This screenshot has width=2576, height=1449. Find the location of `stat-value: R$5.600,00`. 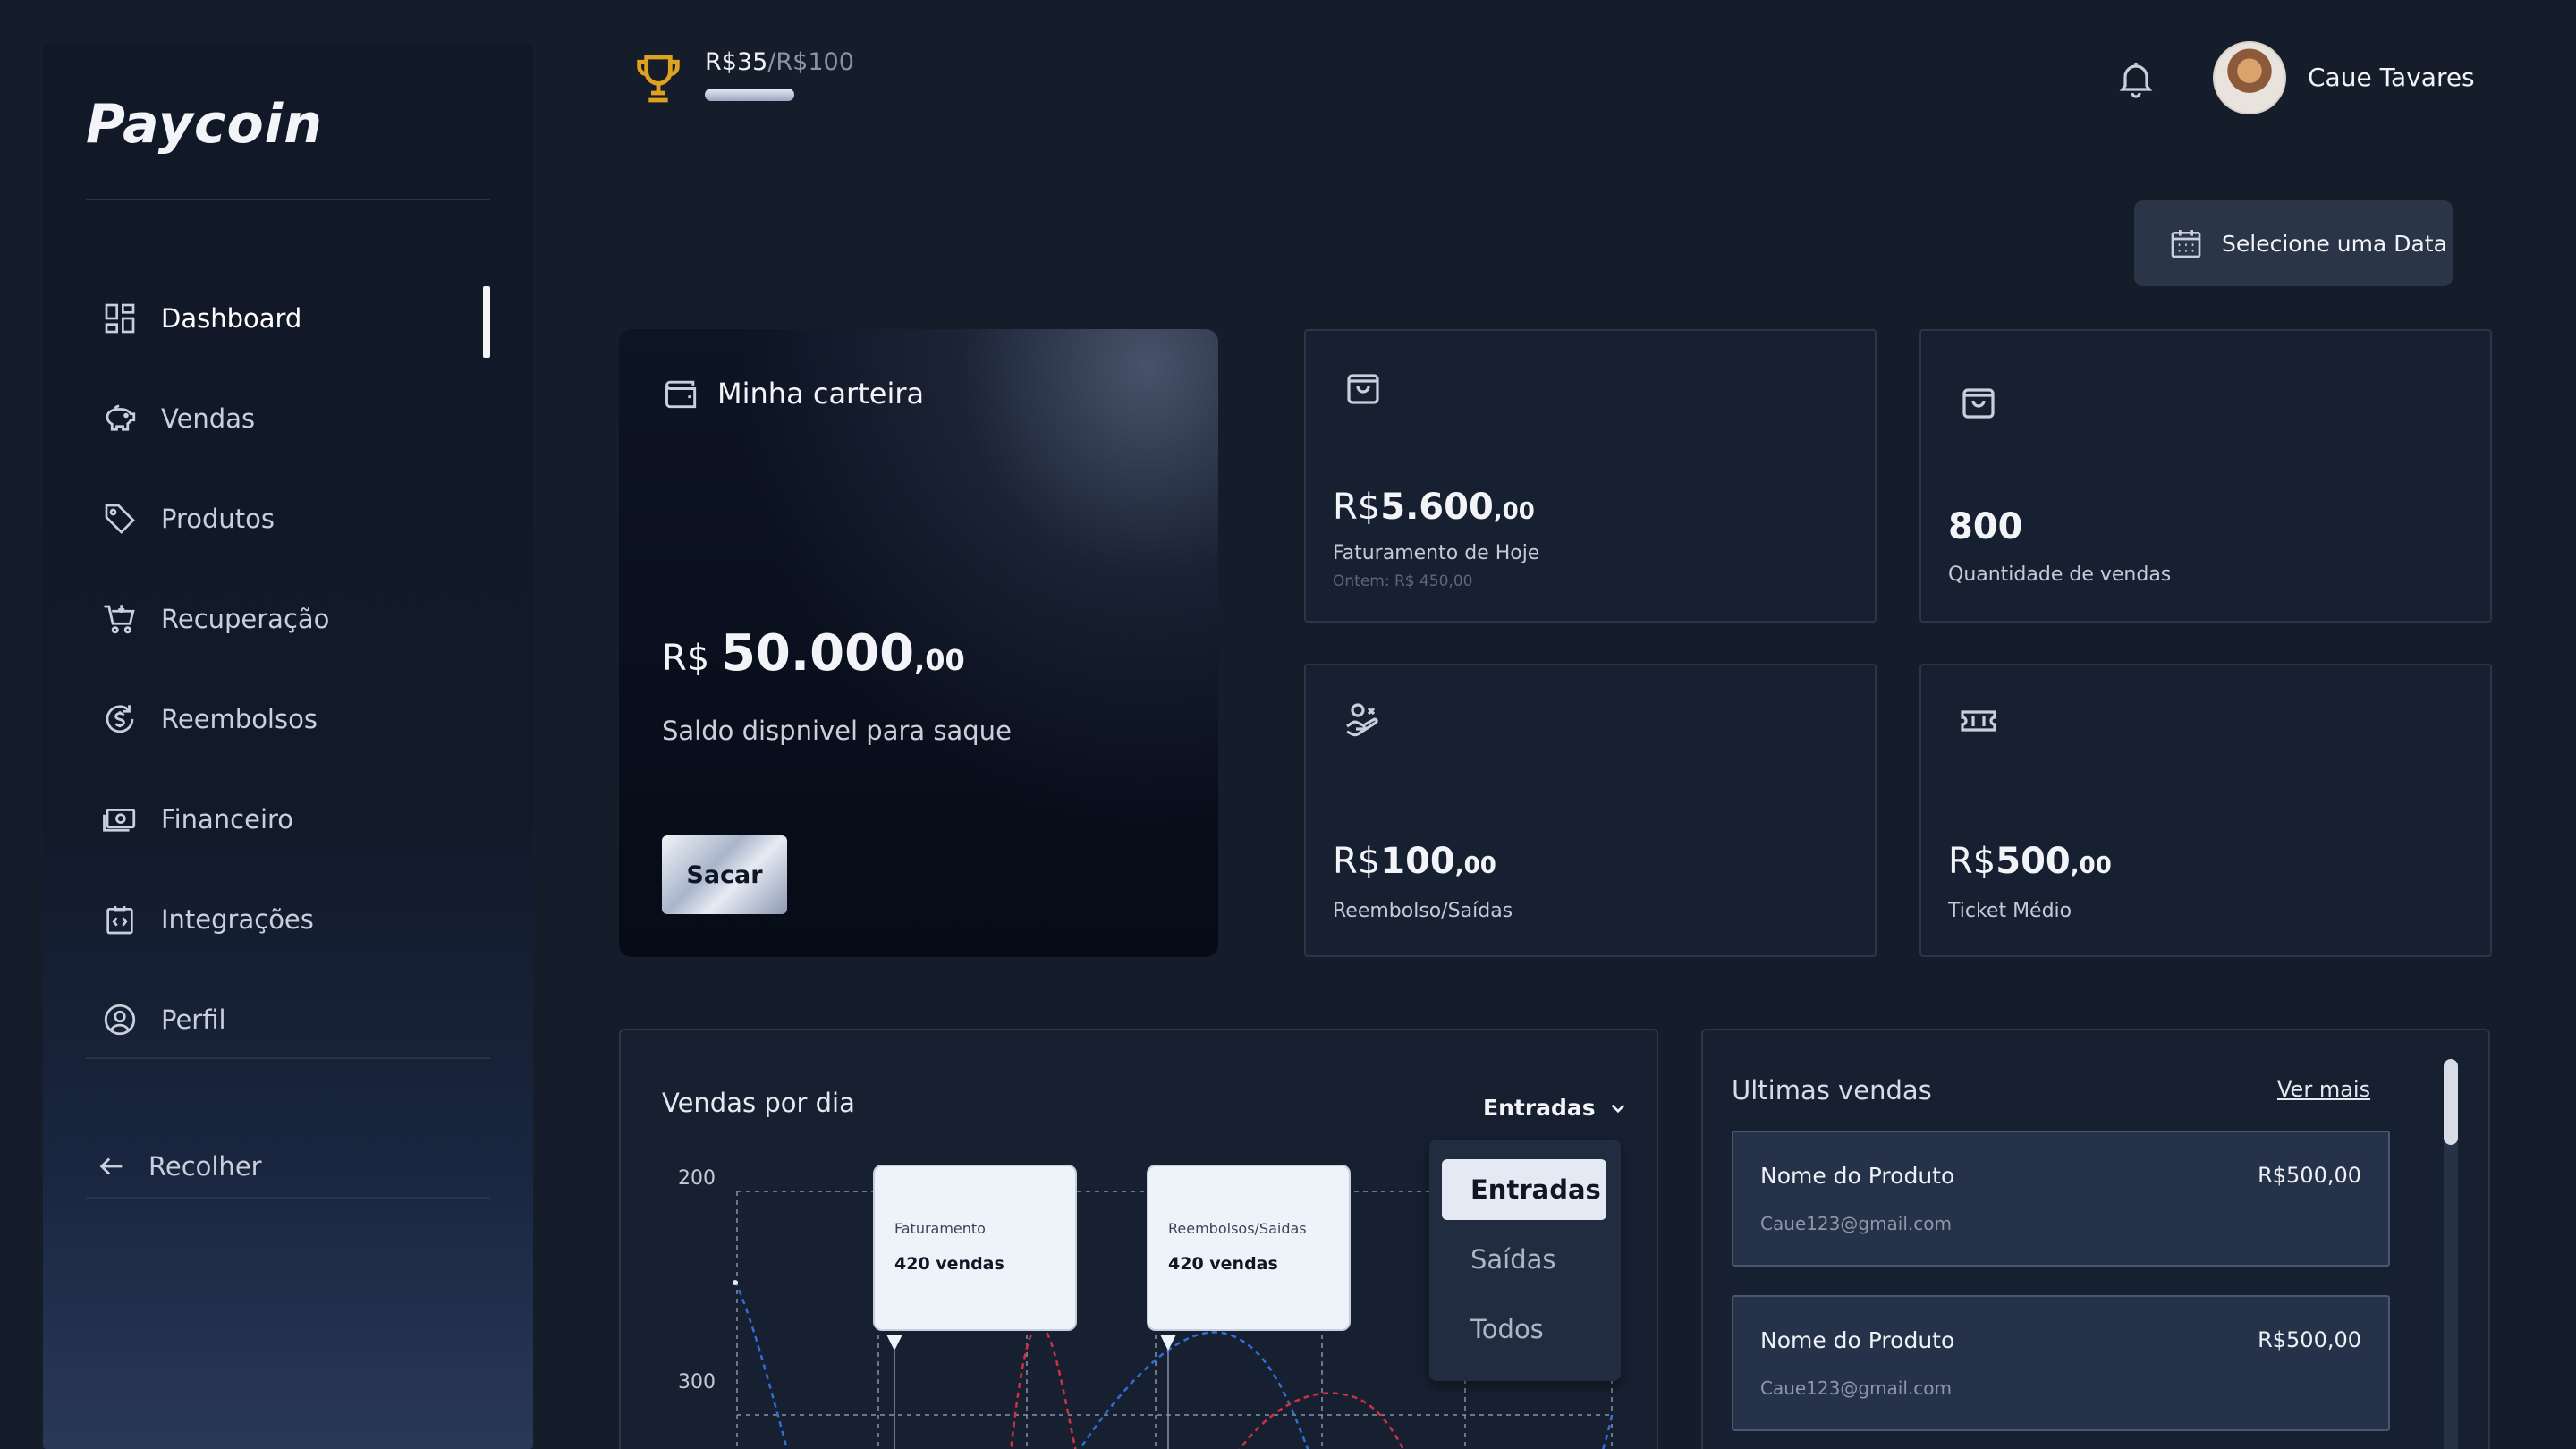

stat-value: R$5.600,00 is located at coordinates (1434, 507).